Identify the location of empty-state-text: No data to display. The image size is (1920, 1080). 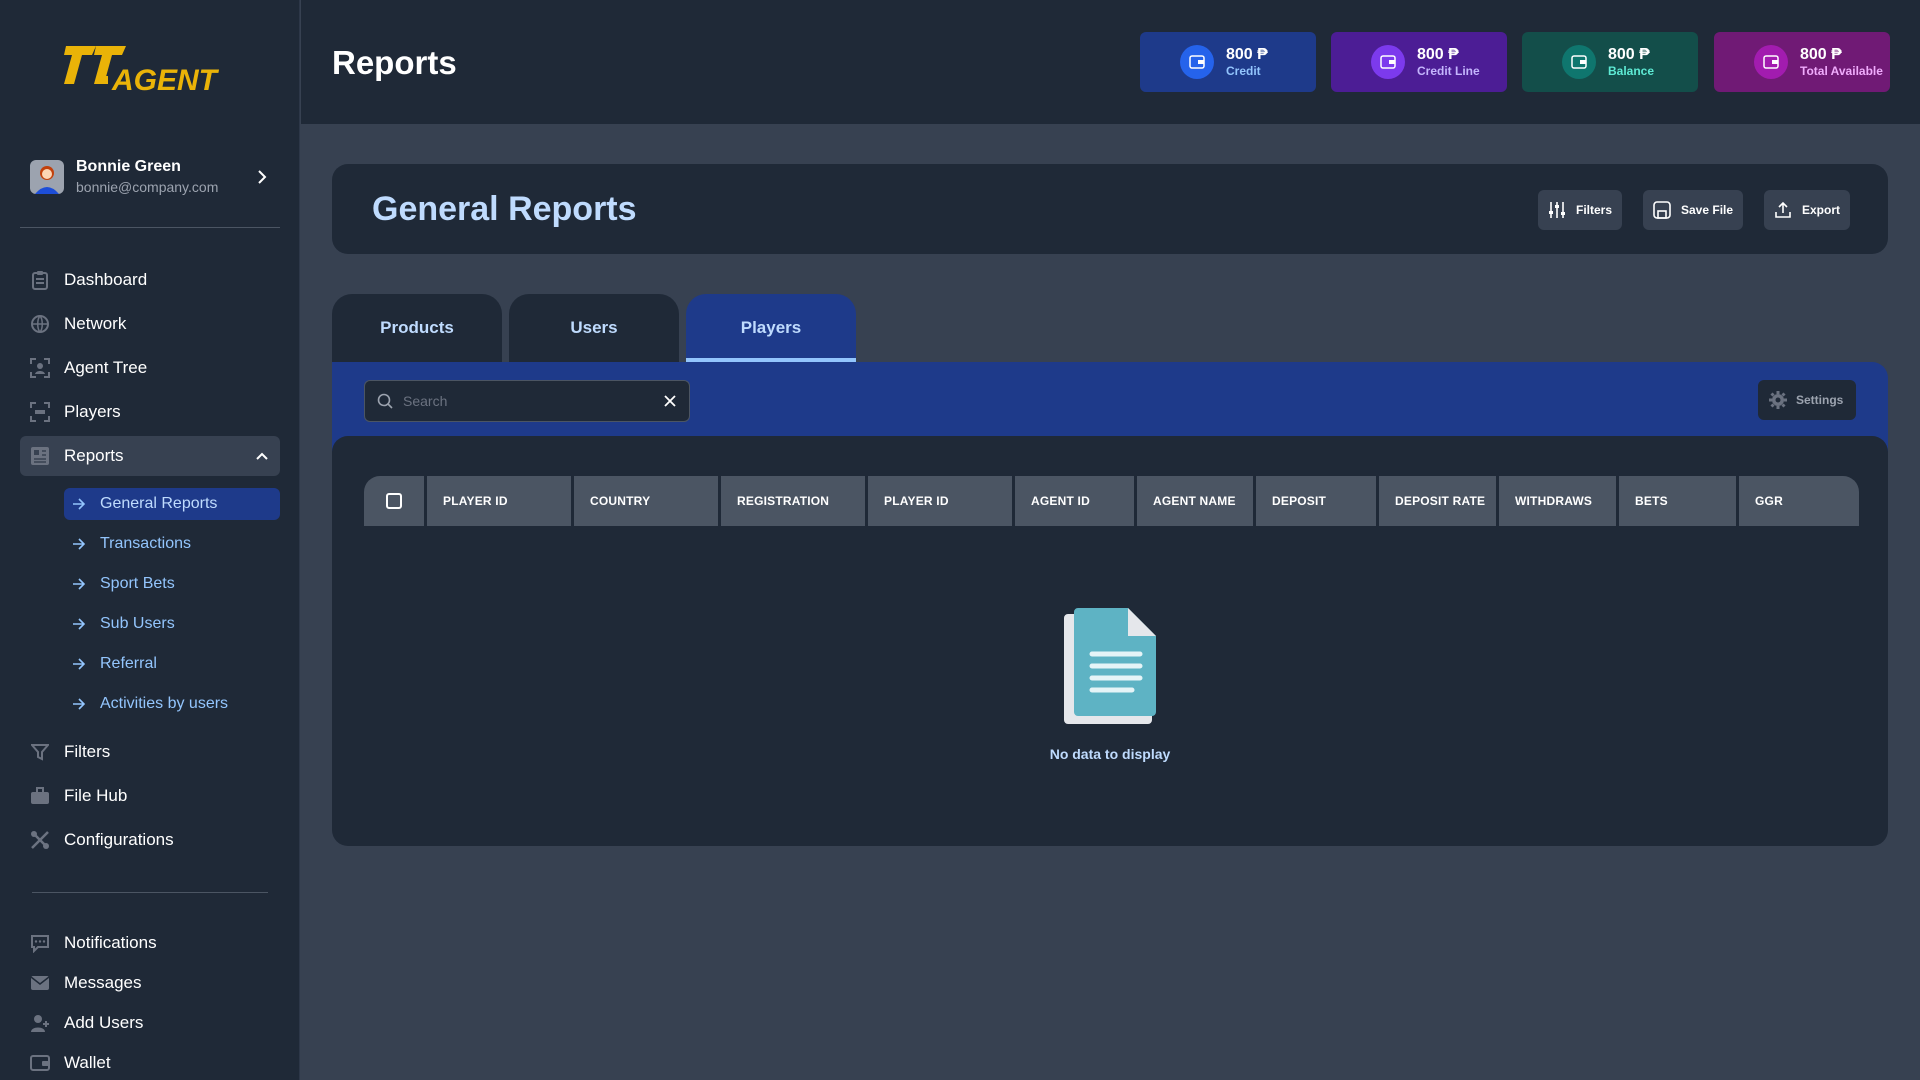
(1110, 754).